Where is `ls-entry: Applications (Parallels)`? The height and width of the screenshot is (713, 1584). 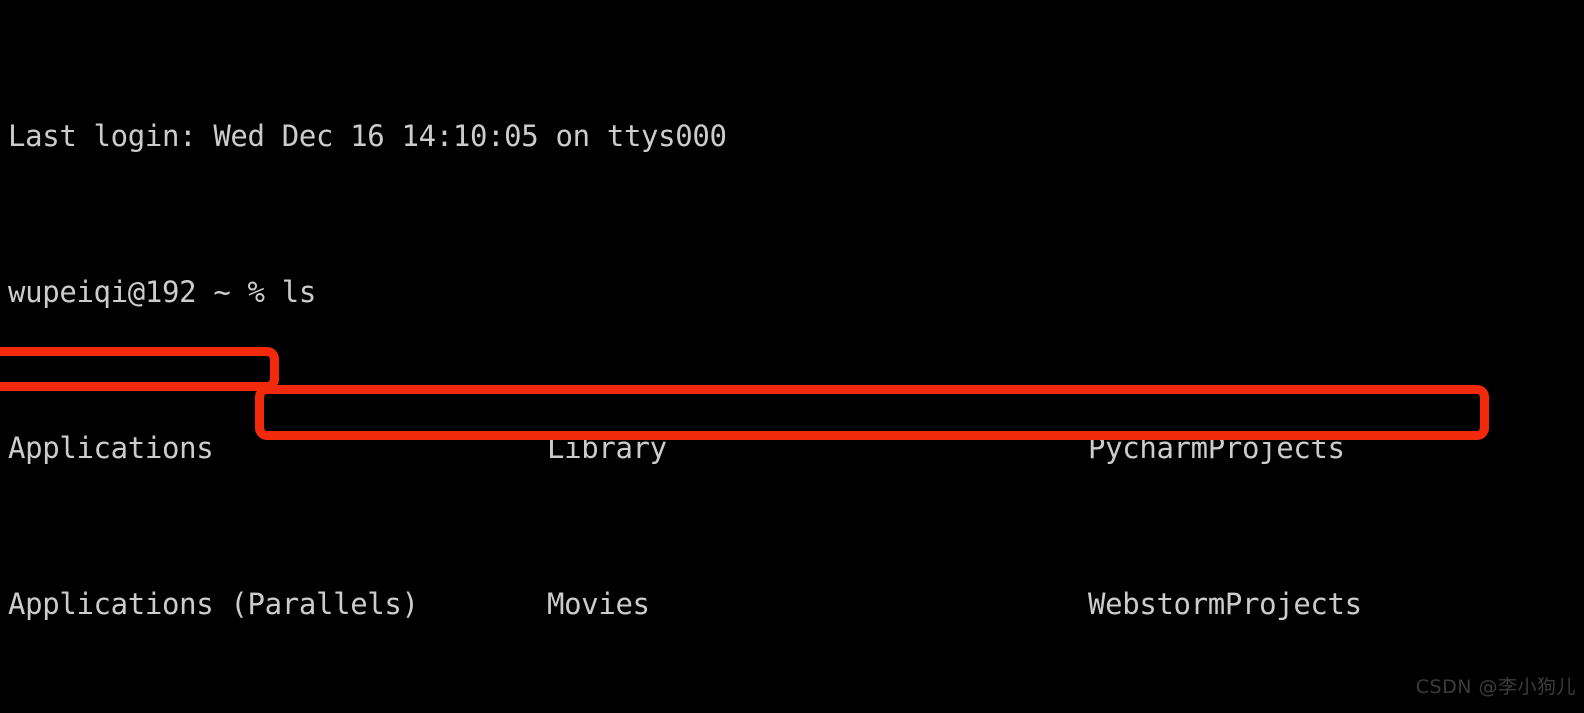 ls-entry: Applications (Parallels) is located at coordinates (213, 604).